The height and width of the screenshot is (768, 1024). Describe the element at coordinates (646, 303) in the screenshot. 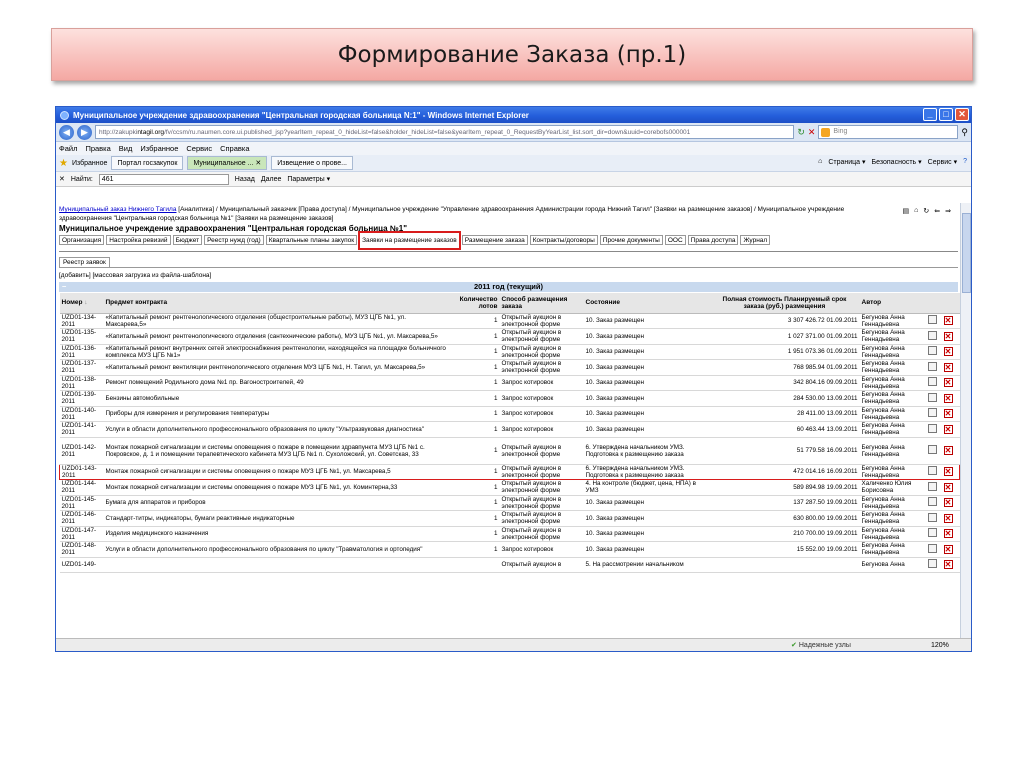

I see `col-state: Состояние` at that location.